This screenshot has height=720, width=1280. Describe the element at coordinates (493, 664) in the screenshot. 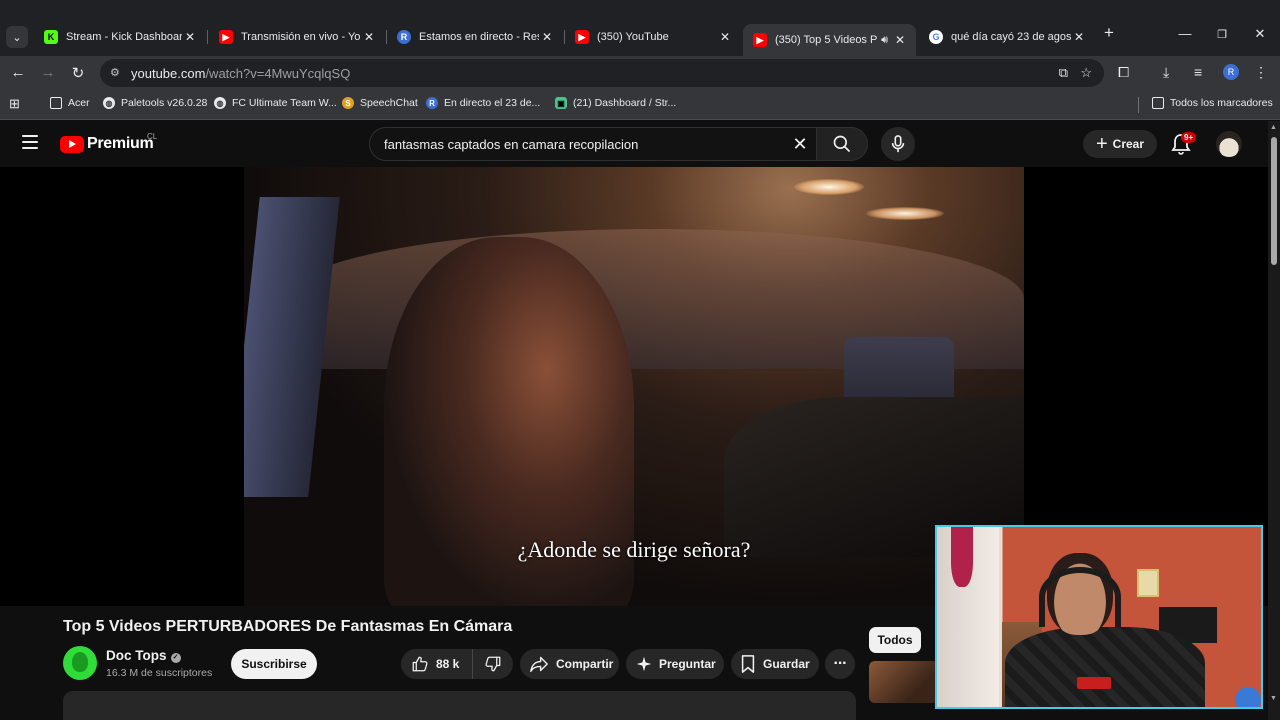

I see `dislike-button` at that location.